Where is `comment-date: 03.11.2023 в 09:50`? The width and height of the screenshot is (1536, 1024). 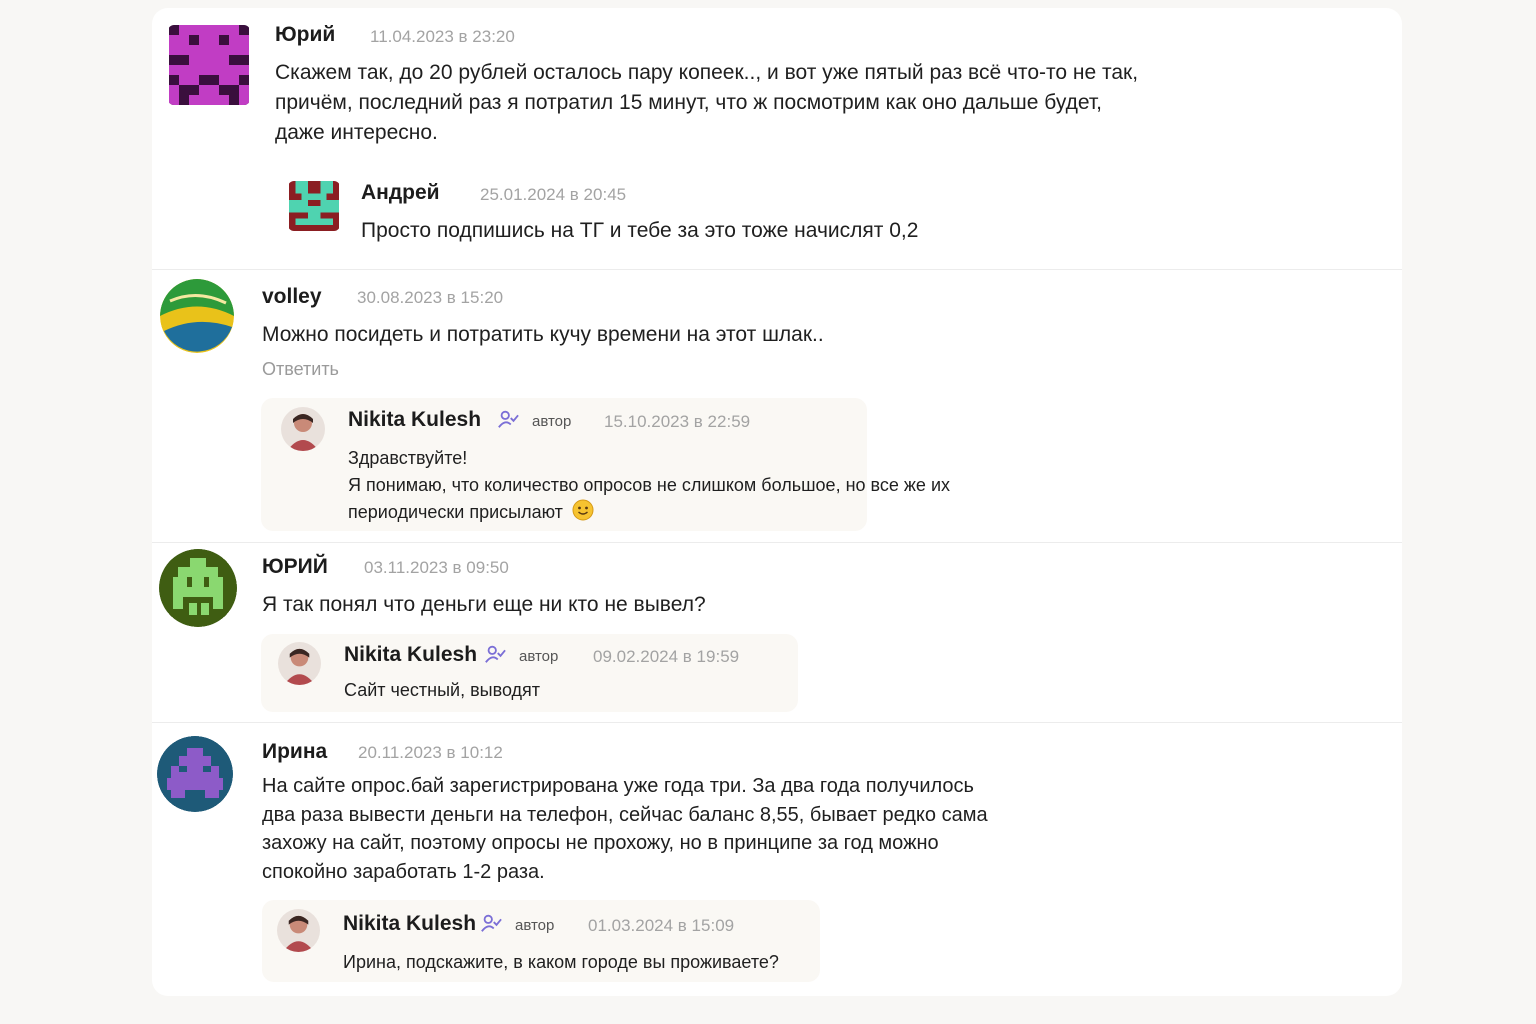 comment-date: 03.11.2023 в 09:50 is located at coordinates (436, 567).